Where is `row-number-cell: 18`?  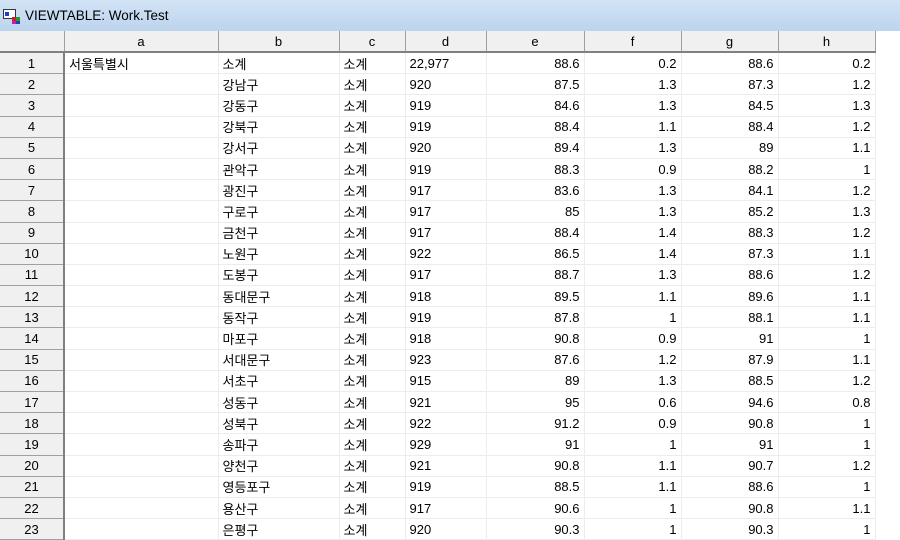 row-number-cell: 18 is located at coordinates (32, 423).